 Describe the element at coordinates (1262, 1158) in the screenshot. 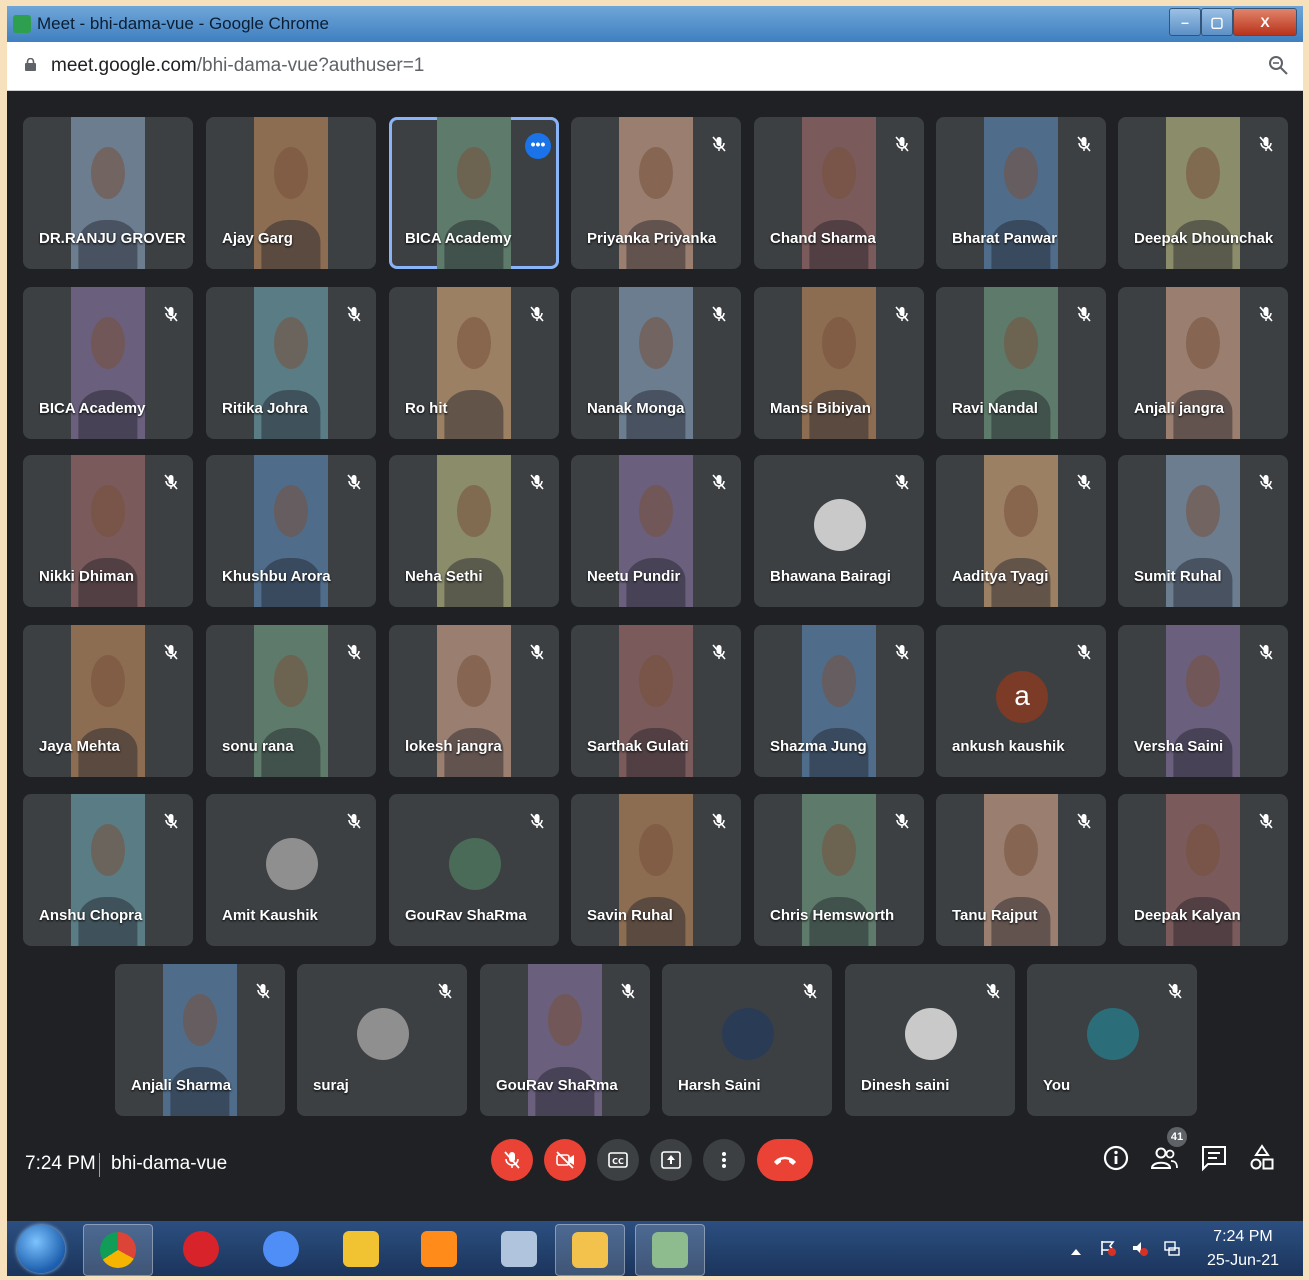

I see `activities-icon` at that location.